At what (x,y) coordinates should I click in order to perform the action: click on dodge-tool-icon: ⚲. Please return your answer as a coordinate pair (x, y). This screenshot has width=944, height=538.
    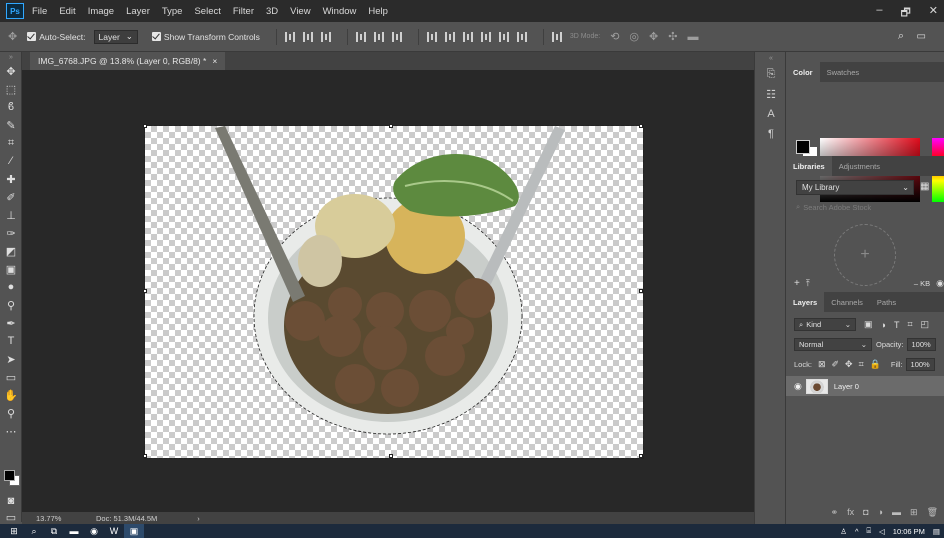
    Looking at the image, I should click on (11, 305).